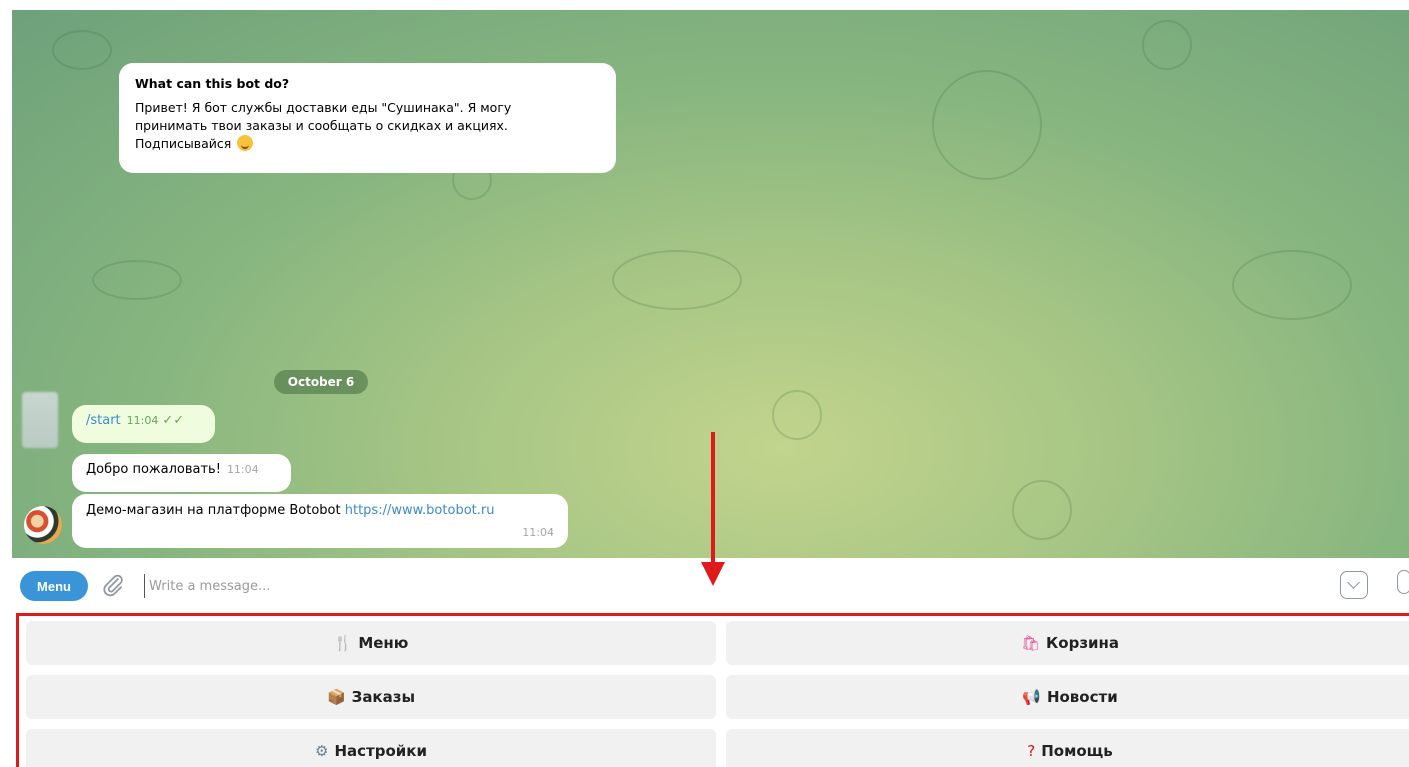 This screenshot has width=1409, height=767. What do you see at coordinates (321, 382) in the screenshot?
I see `date-separator: October 6` at bounding box center [321, 382].